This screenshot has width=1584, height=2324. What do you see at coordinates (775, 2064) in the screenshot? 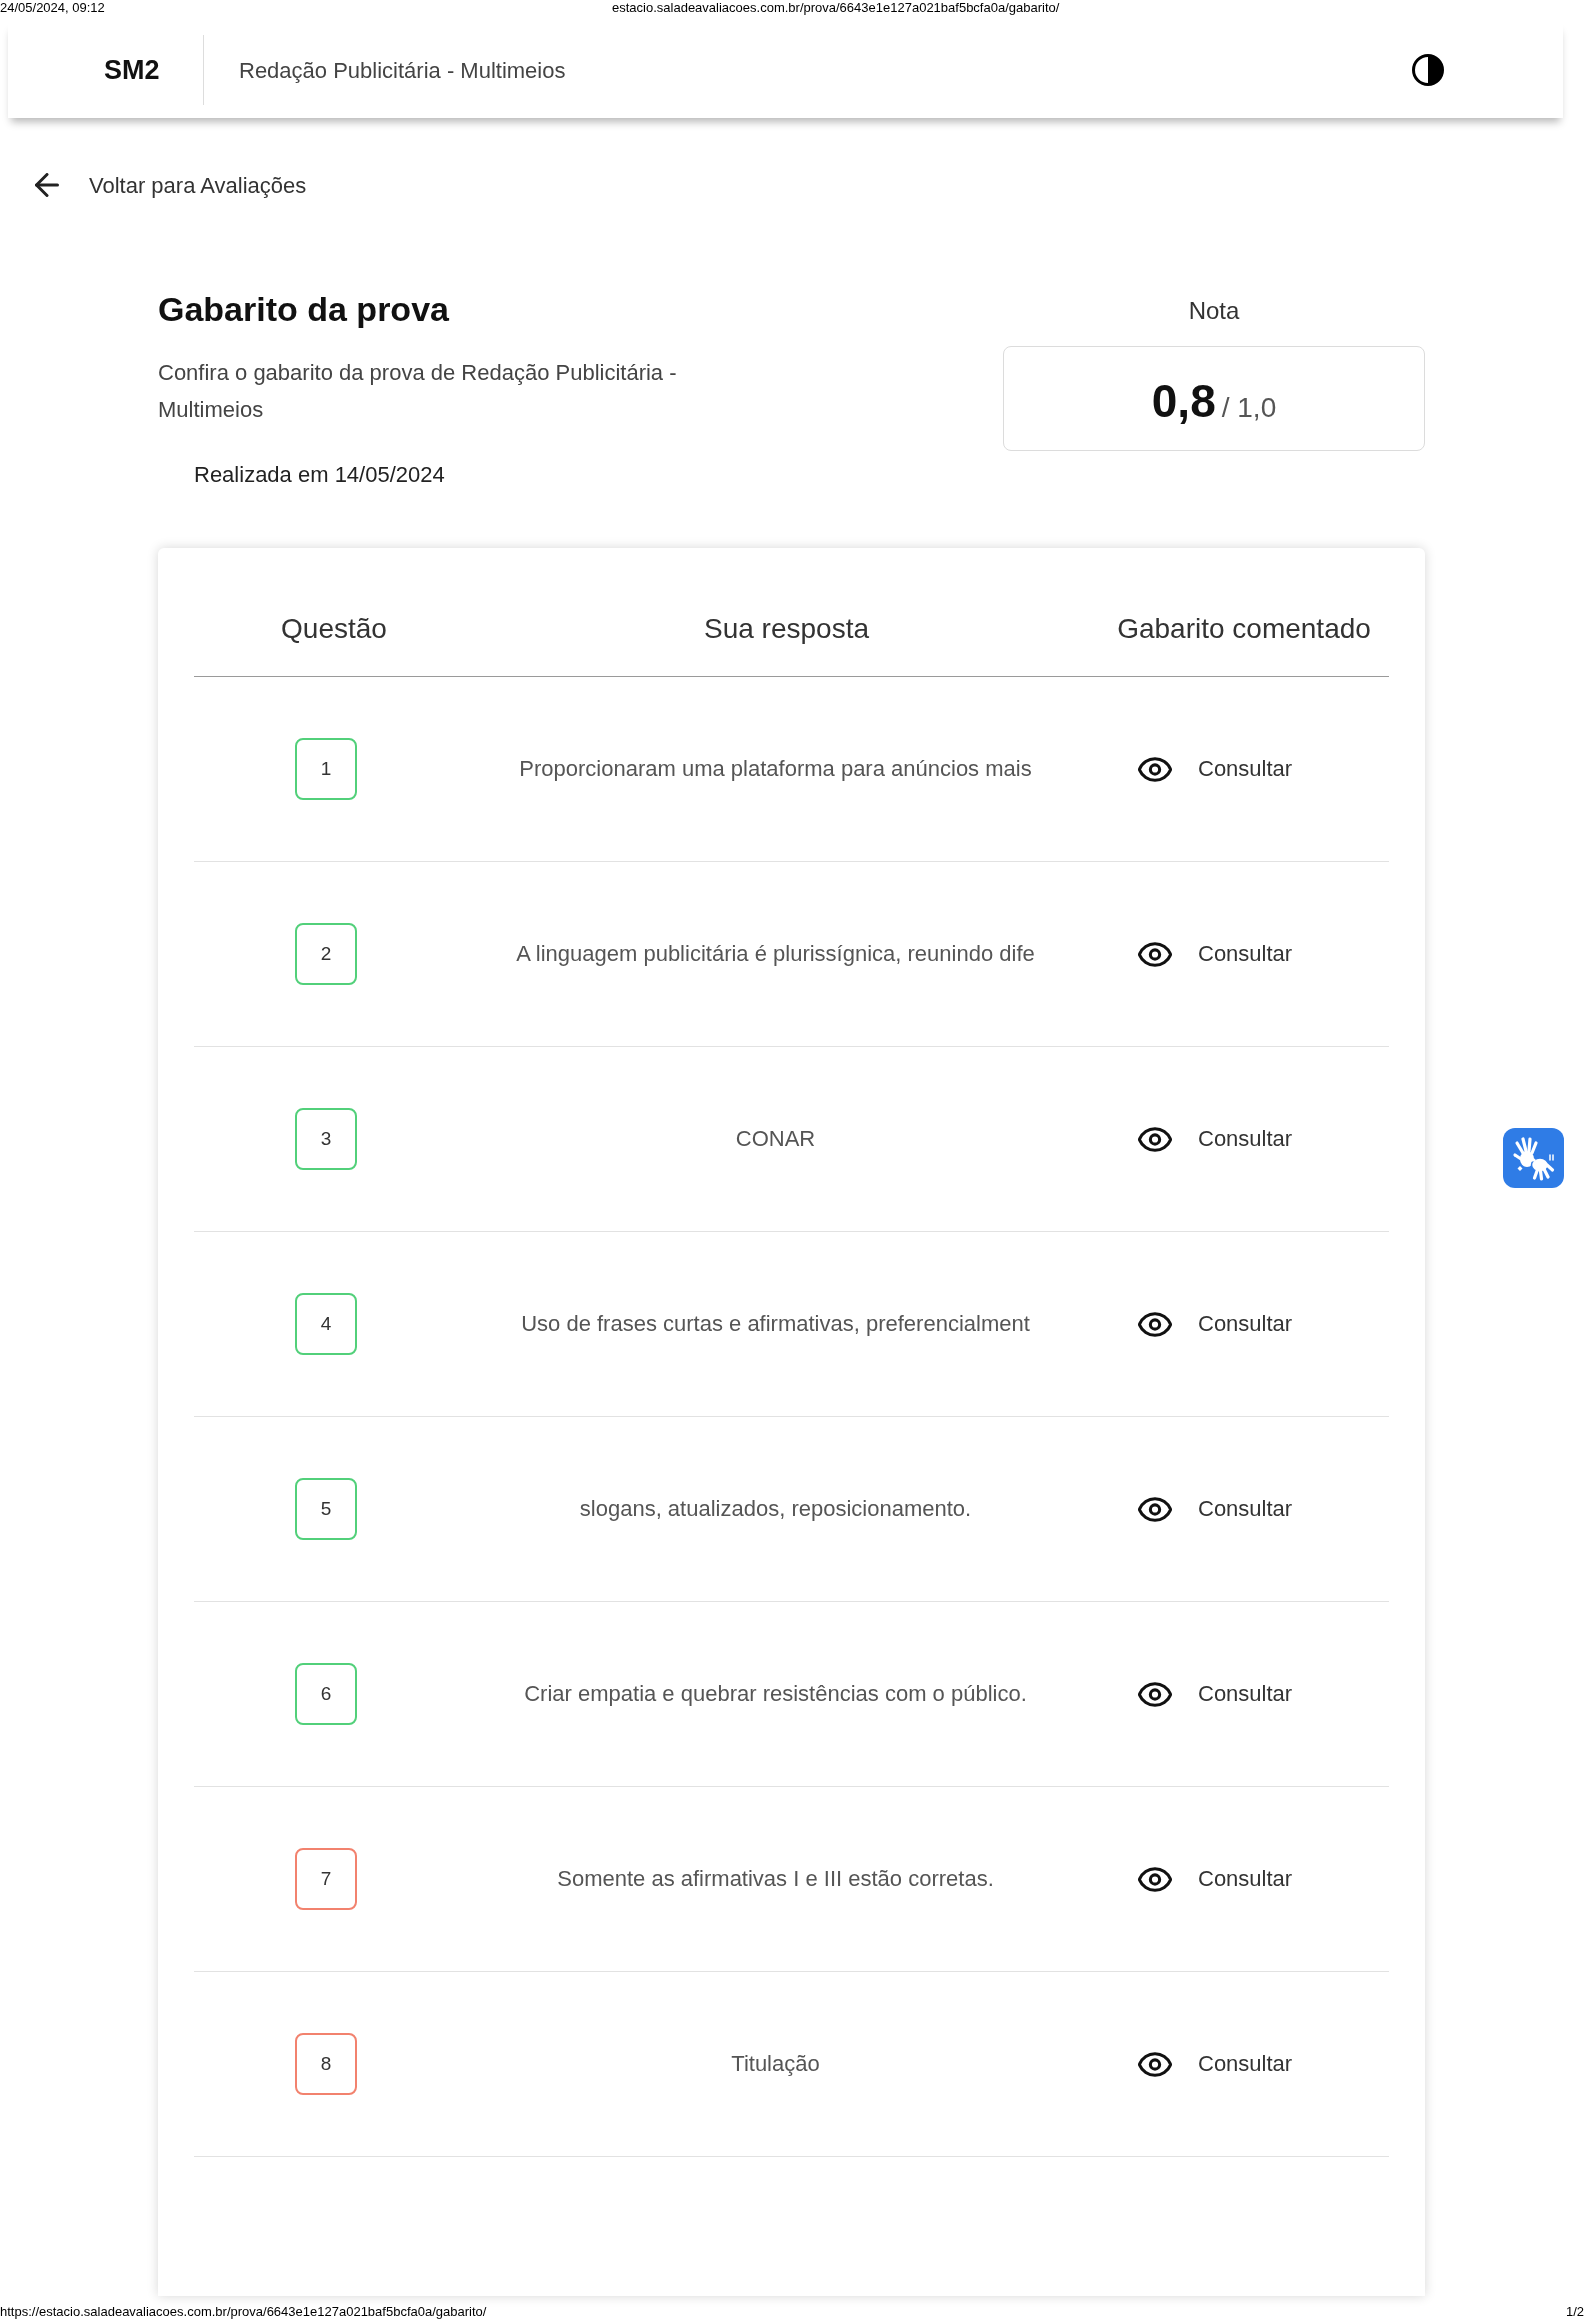
I see `answer-text: Titulação` at bounding box center [775, 2064].